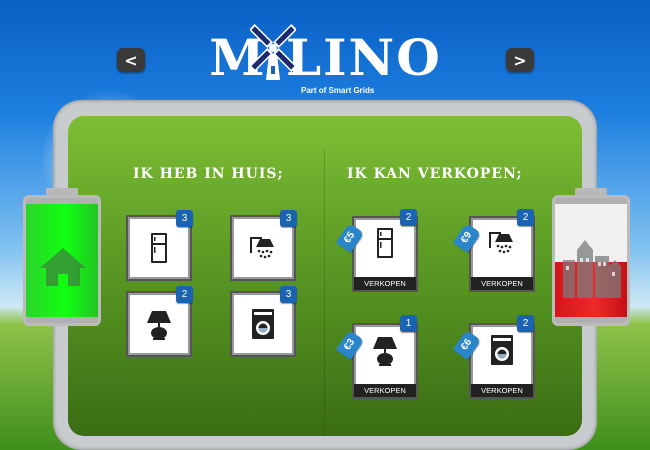 This screenshot has width=650, height=450. Describe the element at coordinates (324, 293) in the screenshot. I see `panel-divider` at that location.